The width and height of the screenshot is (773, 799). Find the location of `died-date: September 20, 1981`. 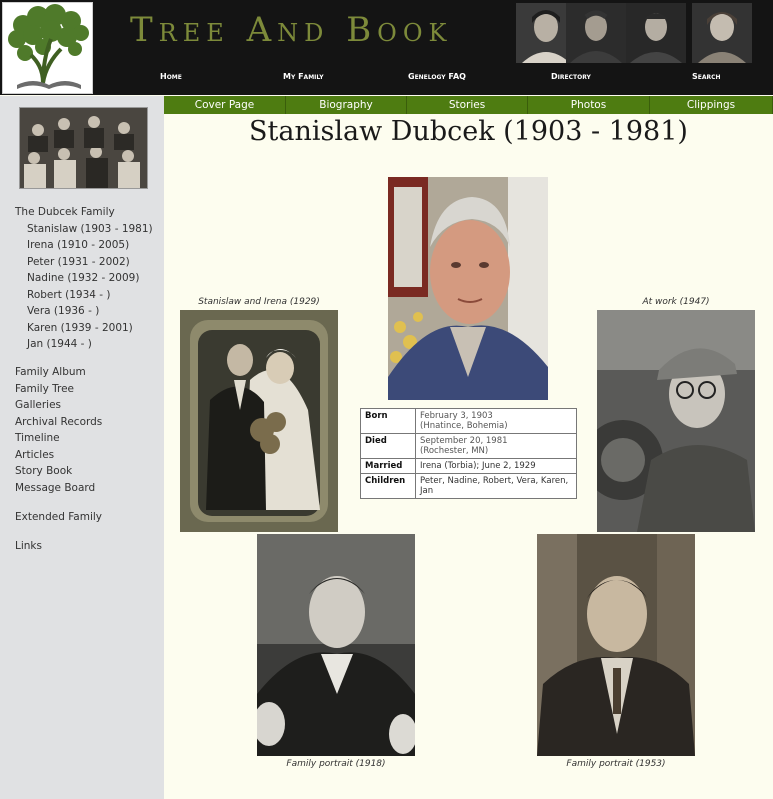

died-date: September 20, 1981 is located at coordinates (464, 441).